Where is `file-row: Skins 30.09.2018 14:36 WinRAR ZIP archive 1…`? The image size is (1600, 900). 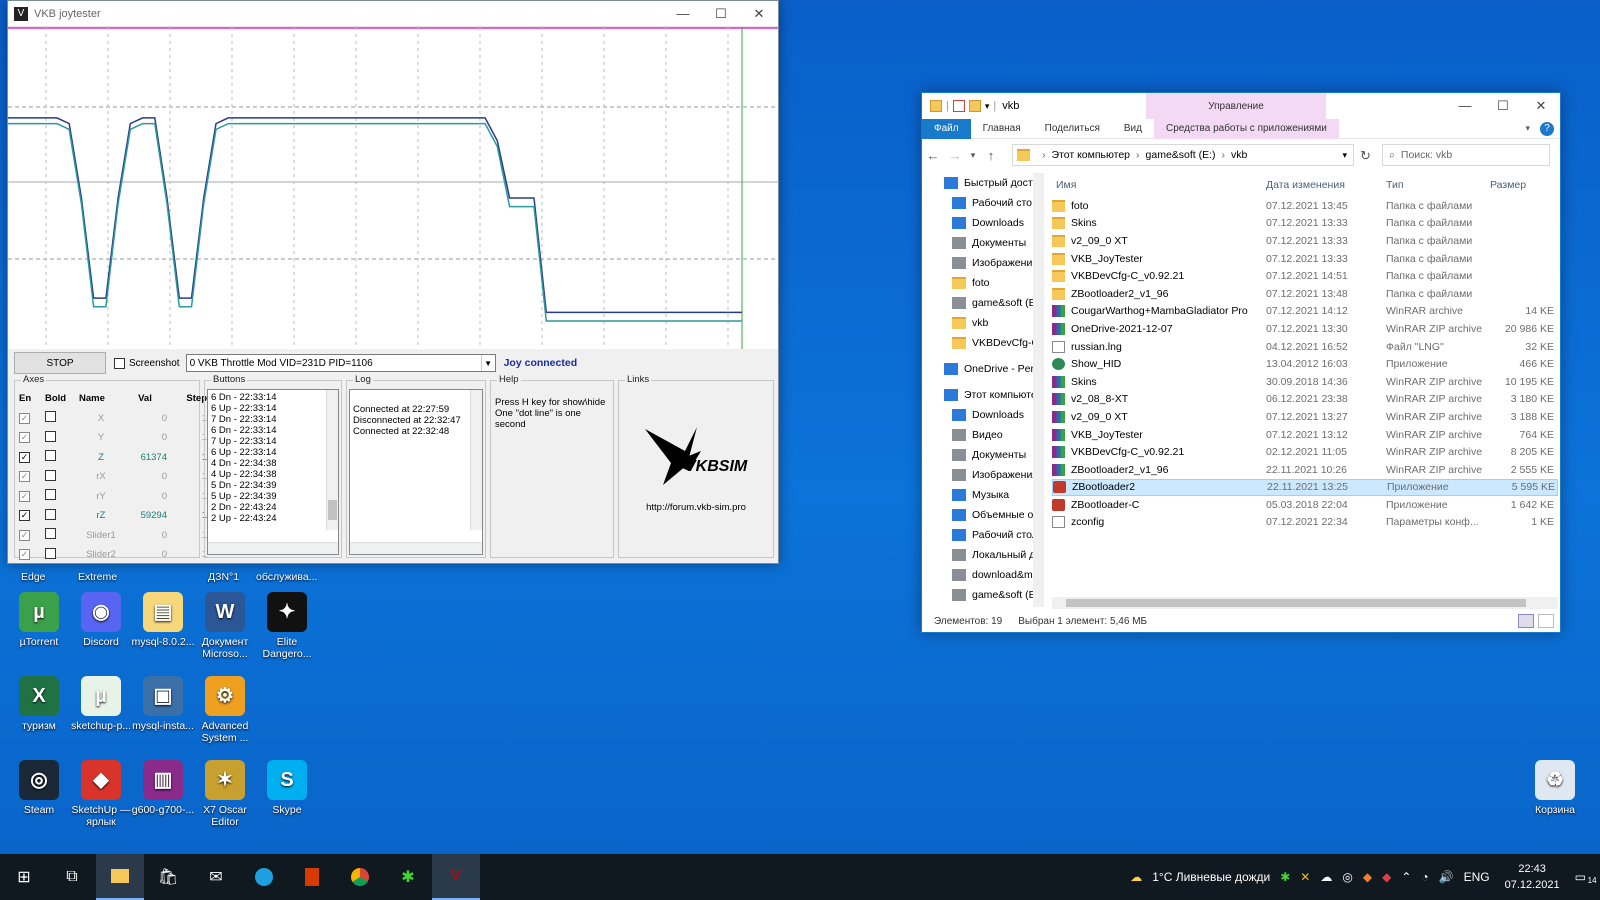 file-row: Skins 30.09.2018 14:36 WinRAR ZIP archive 1… is located at coordinates (1305, 382).